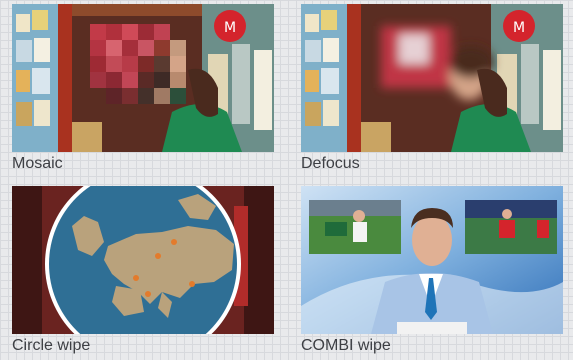  What do you see at coordinates (37, 163) in the screenshot?
I see `mosaic-caption: Mosaic` at bounding box center [37, 163].